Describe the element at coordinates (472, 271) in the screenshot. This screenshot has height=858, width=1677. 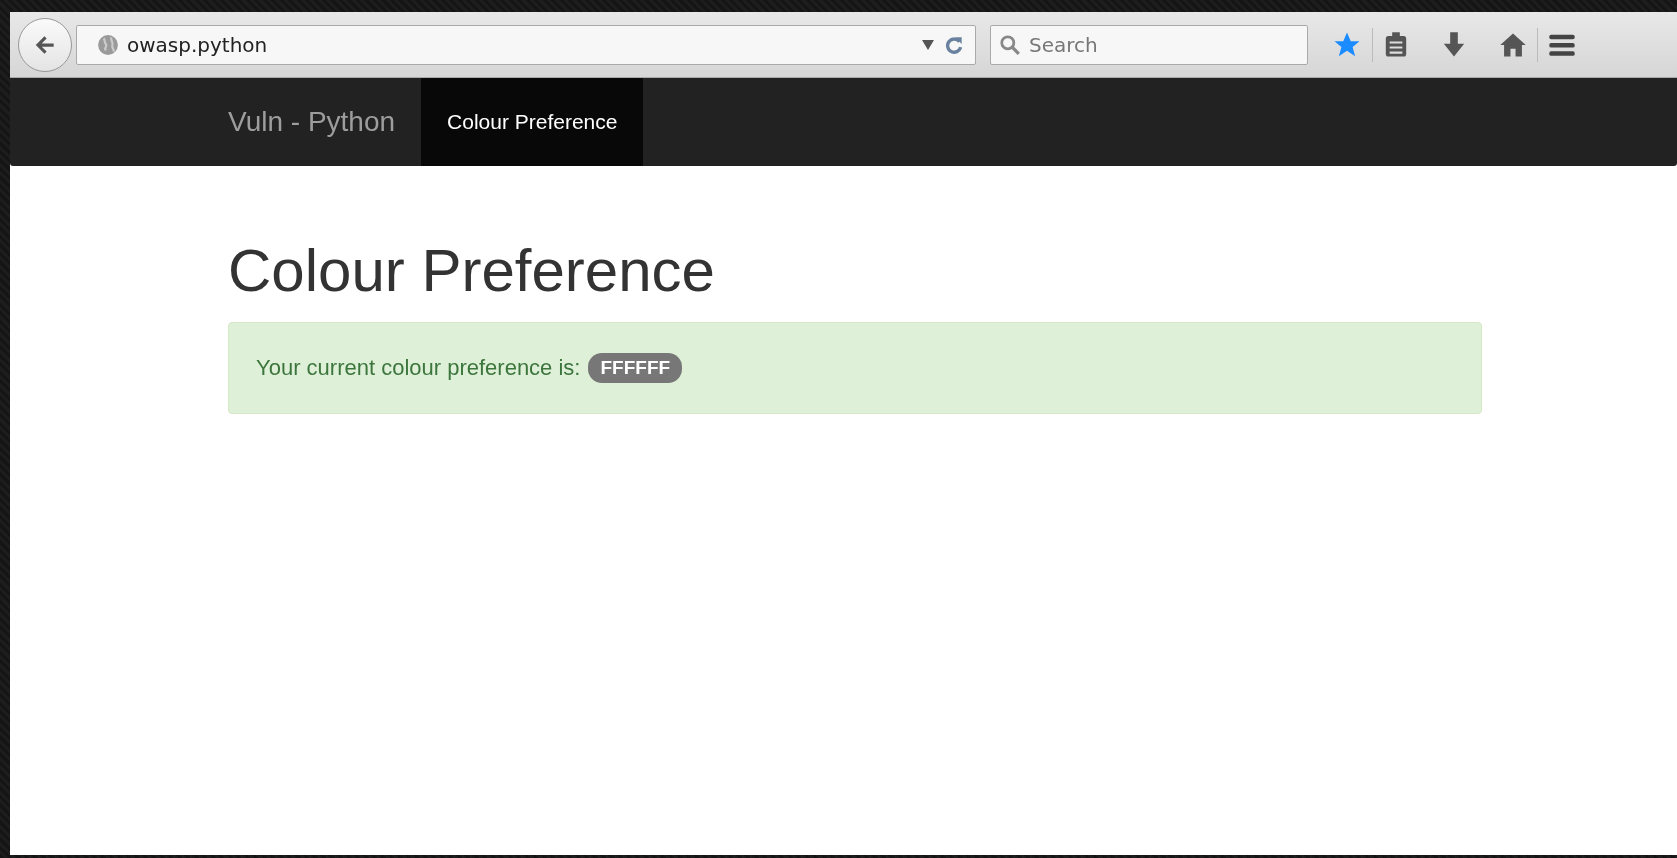
I see `page-heading: Colour Preference` at that location.